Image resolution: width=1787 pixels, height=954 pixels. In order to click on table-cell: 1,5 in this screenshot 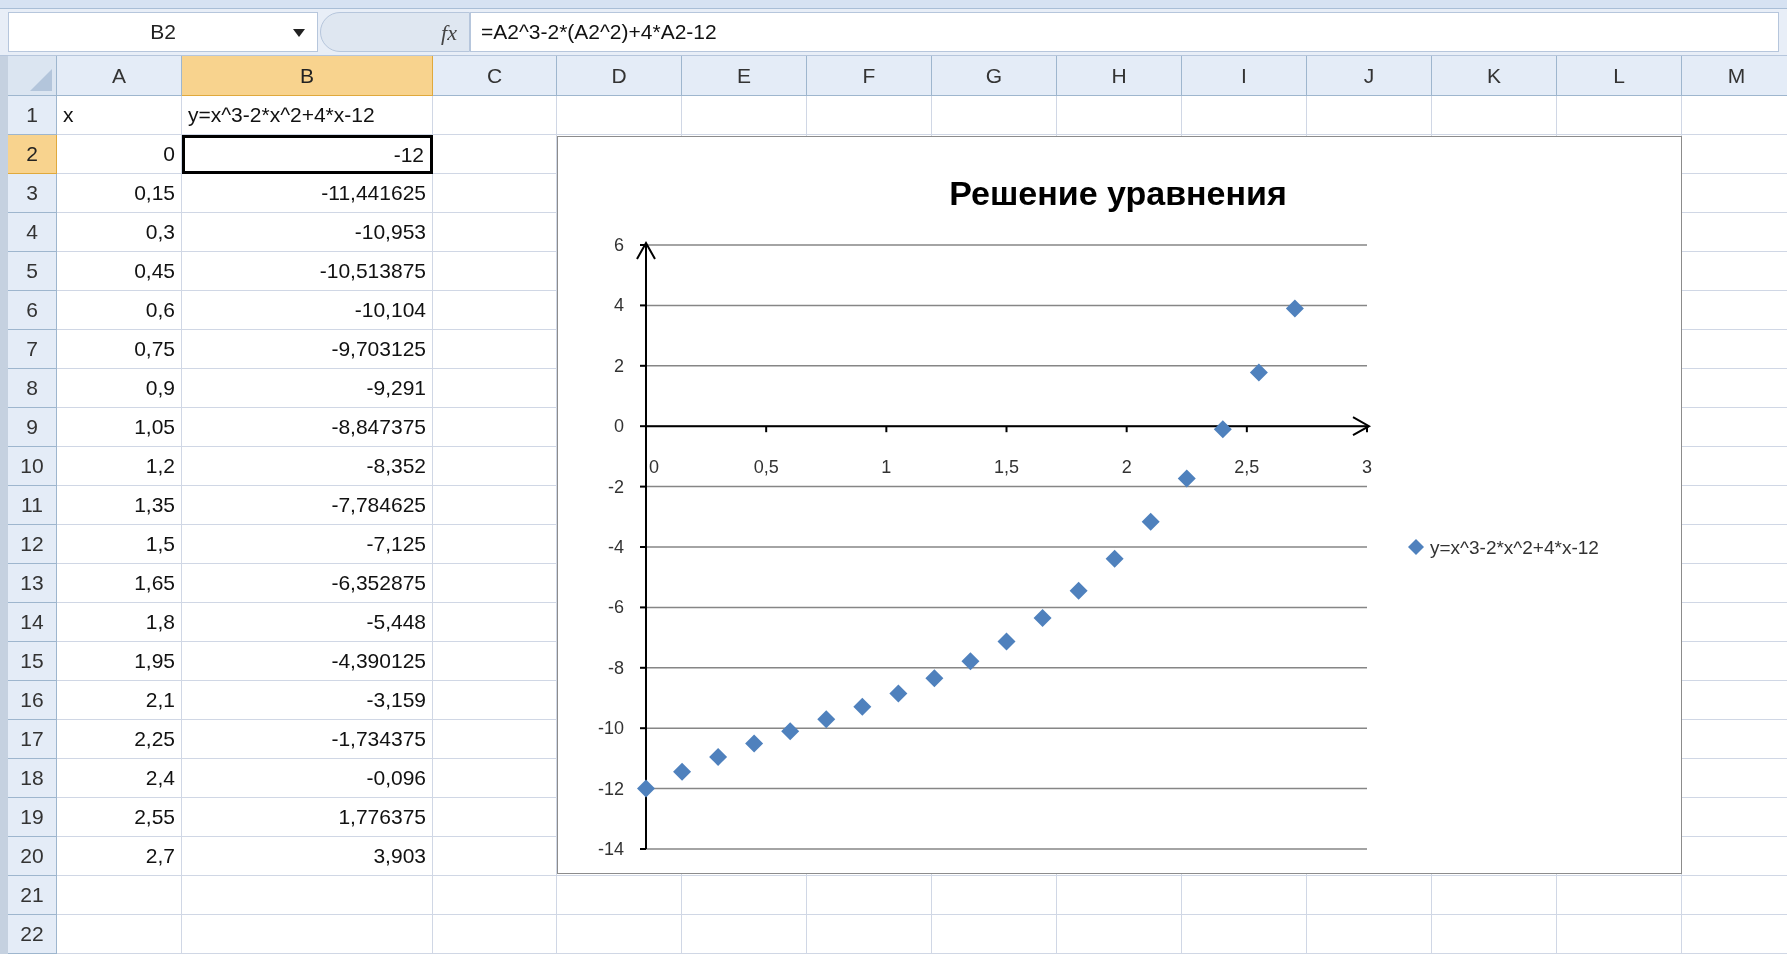, I will do `click(119, 544)`.